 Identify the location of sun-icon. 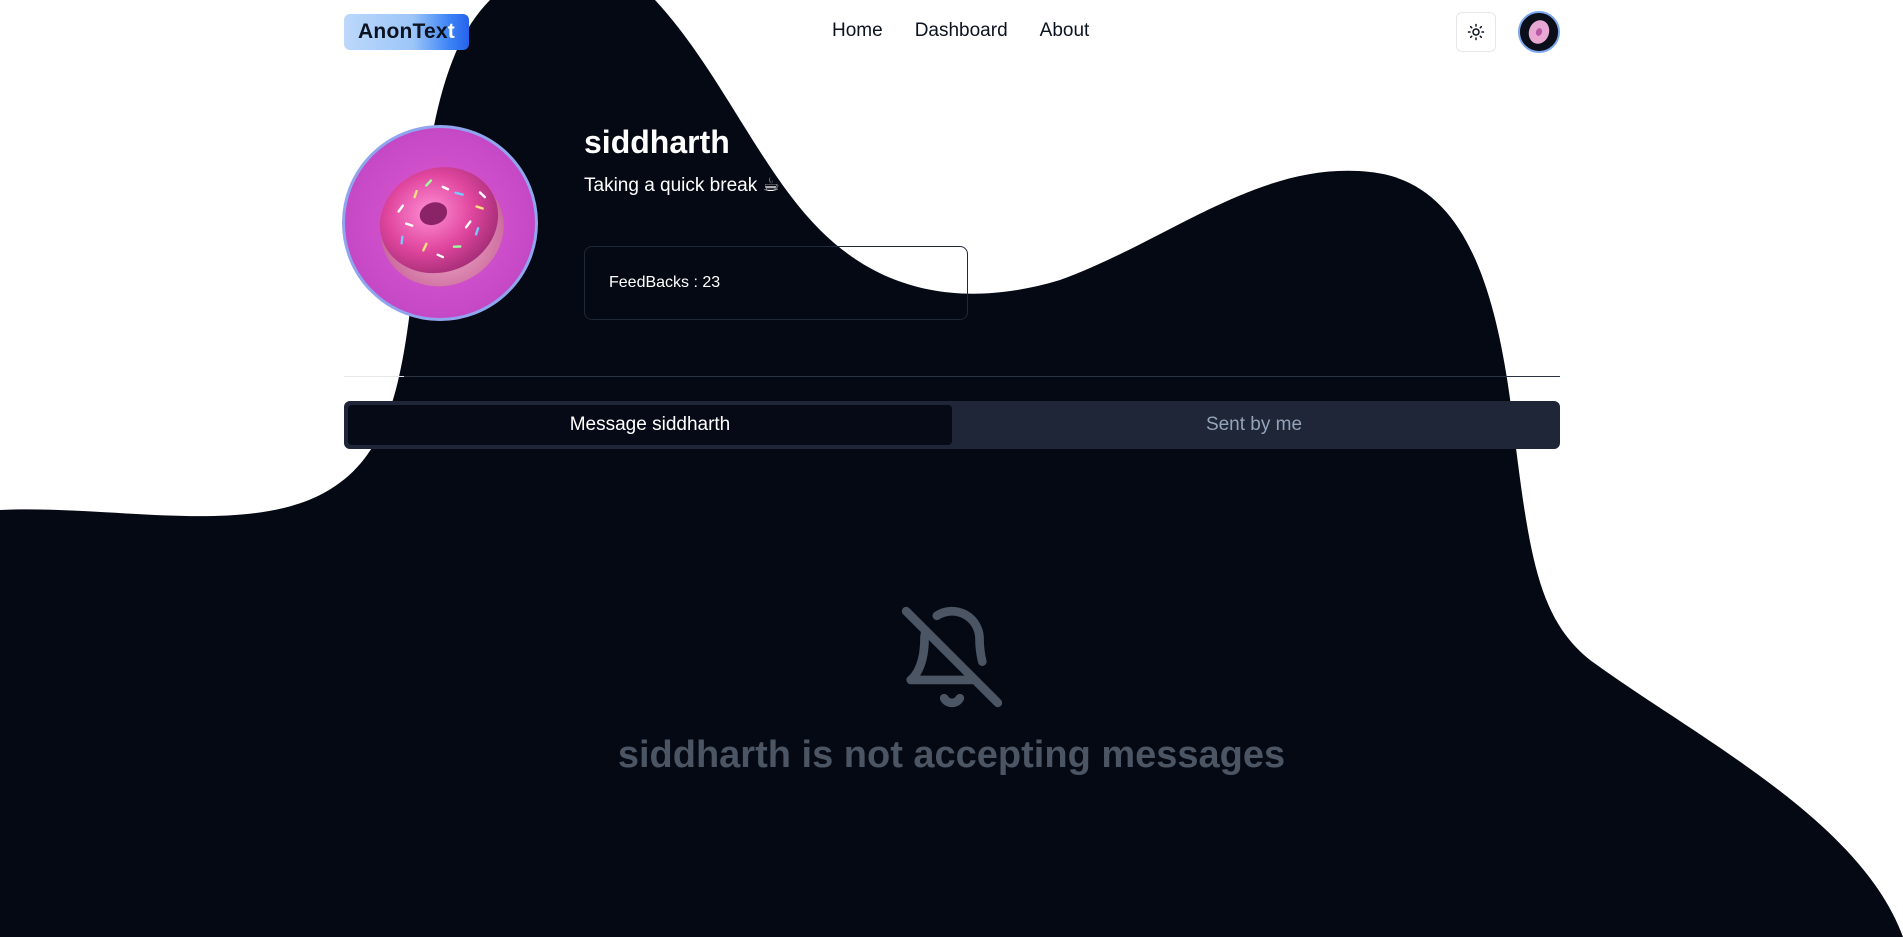
(1476, 32).